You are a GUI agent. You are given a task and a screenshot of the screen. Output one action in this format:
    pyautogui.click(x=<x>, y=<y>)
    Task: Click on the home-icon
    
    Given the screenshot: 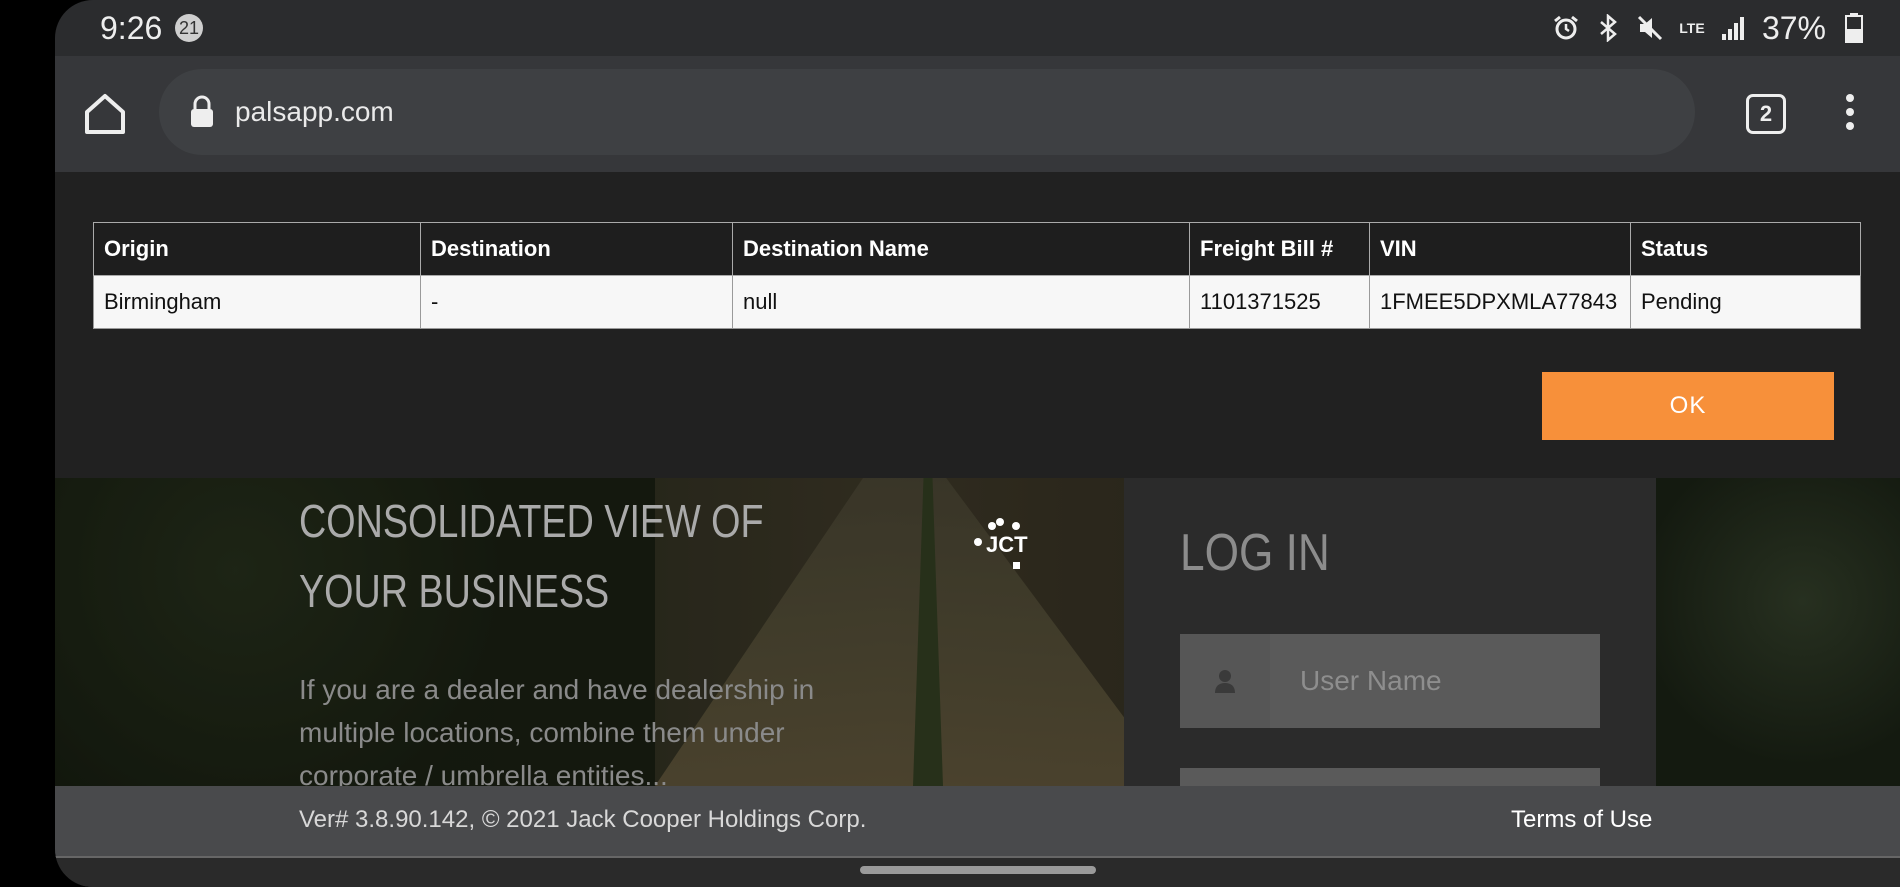 What is the action you would take?
    pyautogui.click(x=105, y=114)
    